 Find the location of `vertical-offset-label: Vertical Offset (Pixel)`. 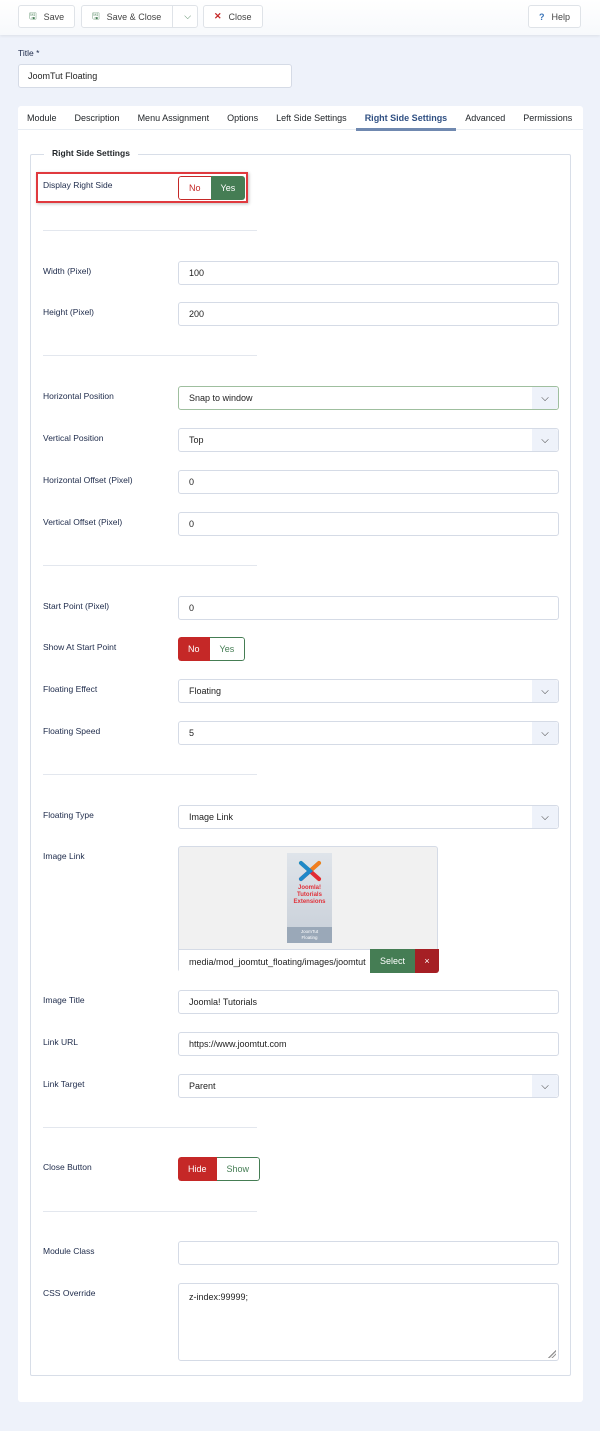

vertical-offset-label: Vertical Offset (Pixel) is located at coordinates (83, 522).